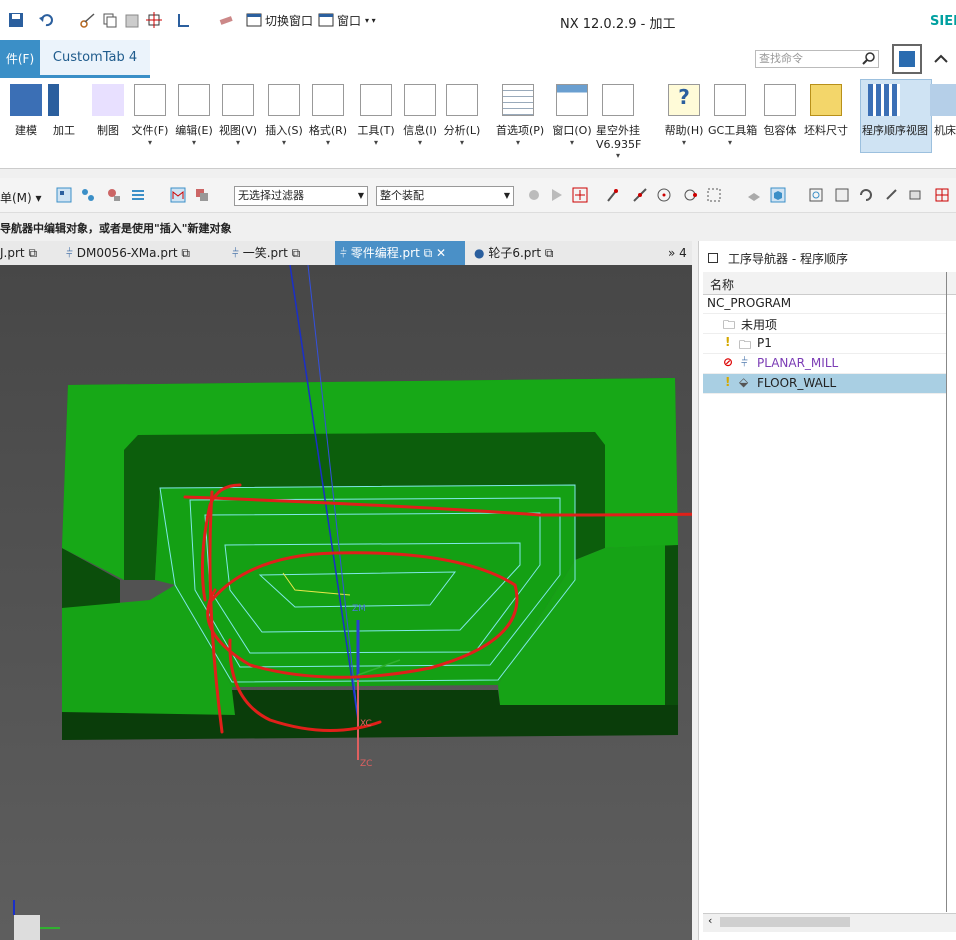  What do you see at coordinates (866, 195) in the screenshot?
I see `rotate-icon` at bounding box center [866, 195].